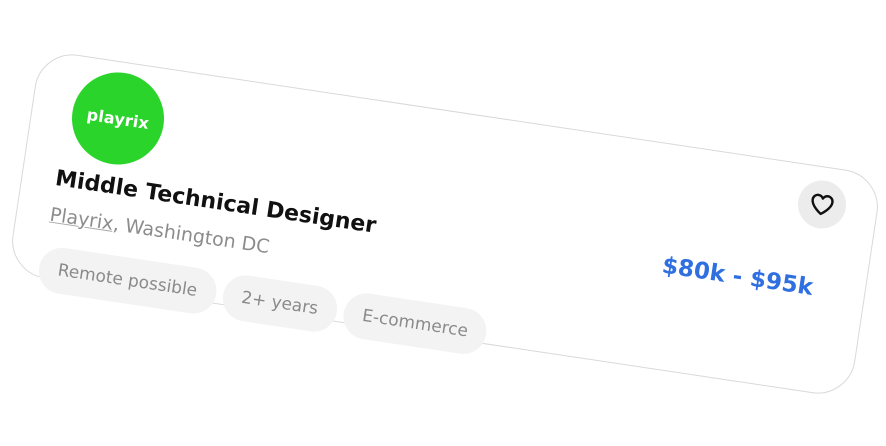 The image size is (886, 446). I want to click on company-logo: playrix, so click(118, 118).